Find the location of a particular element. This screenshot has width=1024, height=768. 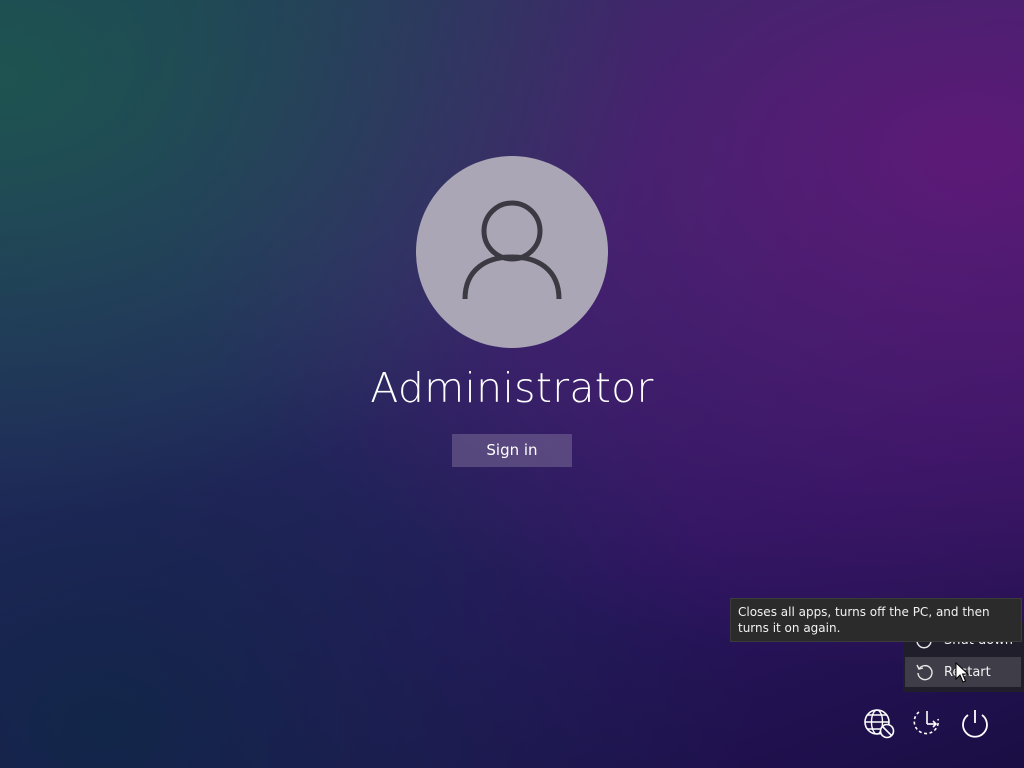

restart-icon is located at coordinates (924, 672).